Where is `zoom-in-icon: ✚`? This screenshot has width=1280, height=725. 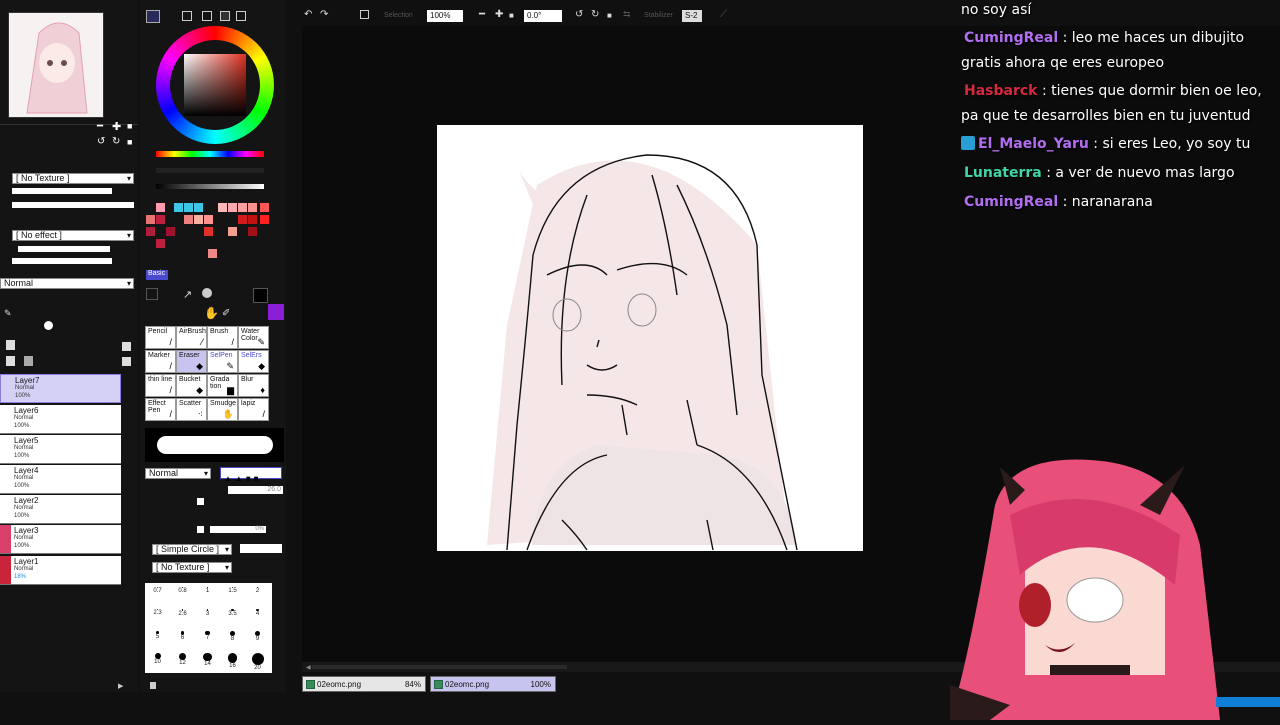
zoom-in-icon: ✚ is located at coordinates (116, 126).